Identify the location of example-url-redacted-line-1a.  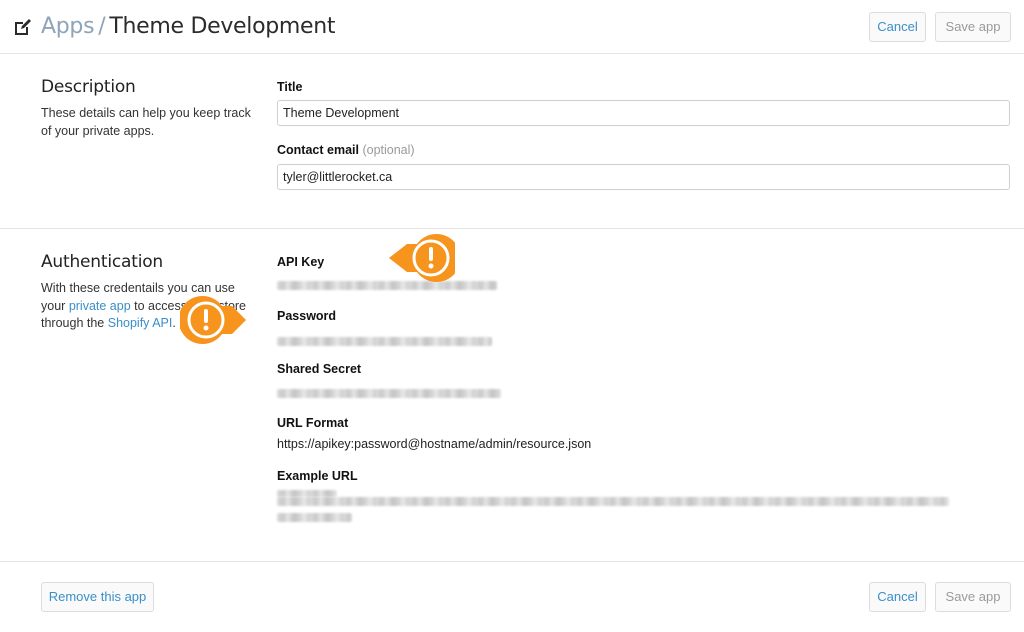
(307, 493).